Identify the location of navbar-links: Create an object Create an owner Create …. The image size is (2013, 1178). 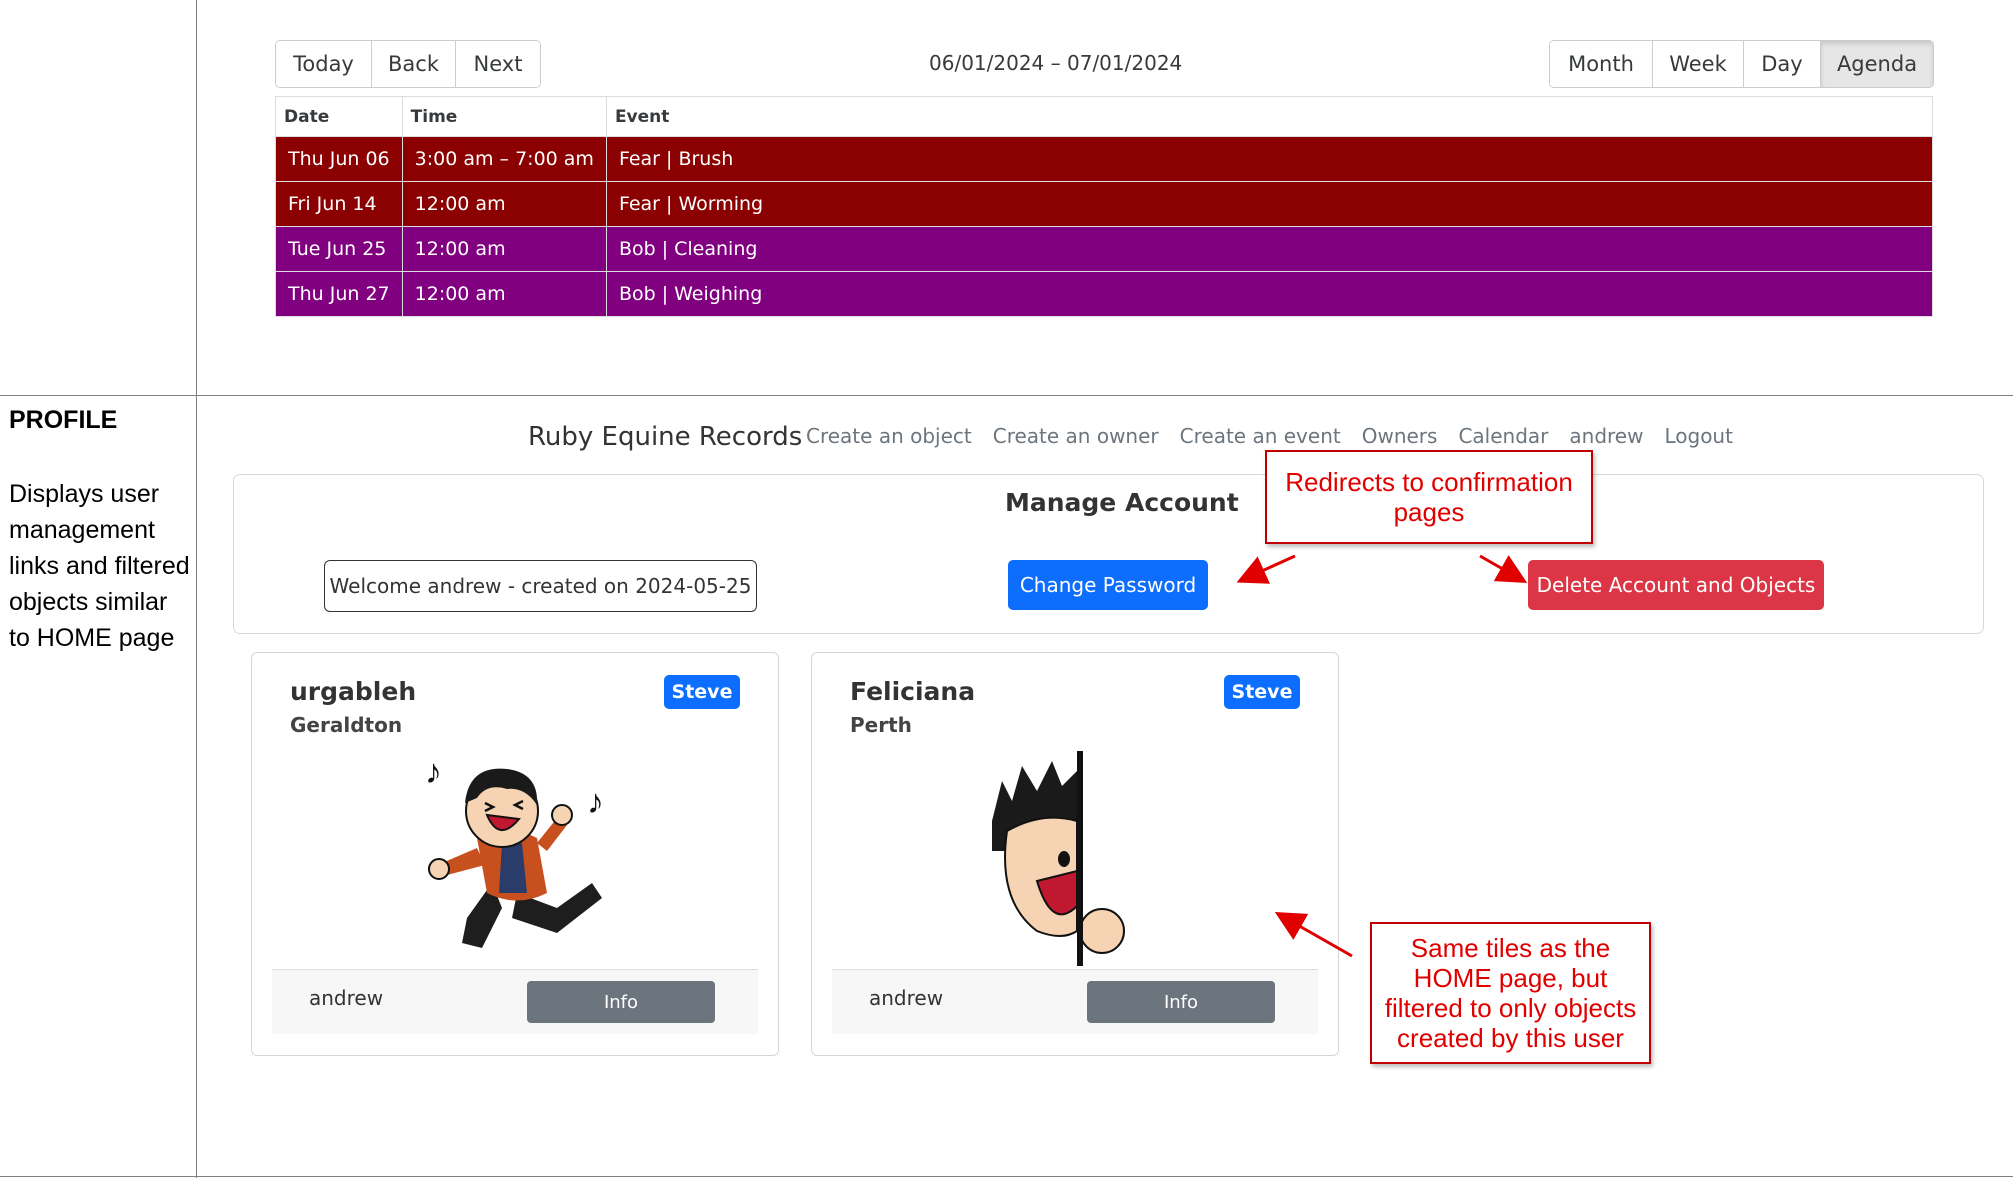
(1280, 436).